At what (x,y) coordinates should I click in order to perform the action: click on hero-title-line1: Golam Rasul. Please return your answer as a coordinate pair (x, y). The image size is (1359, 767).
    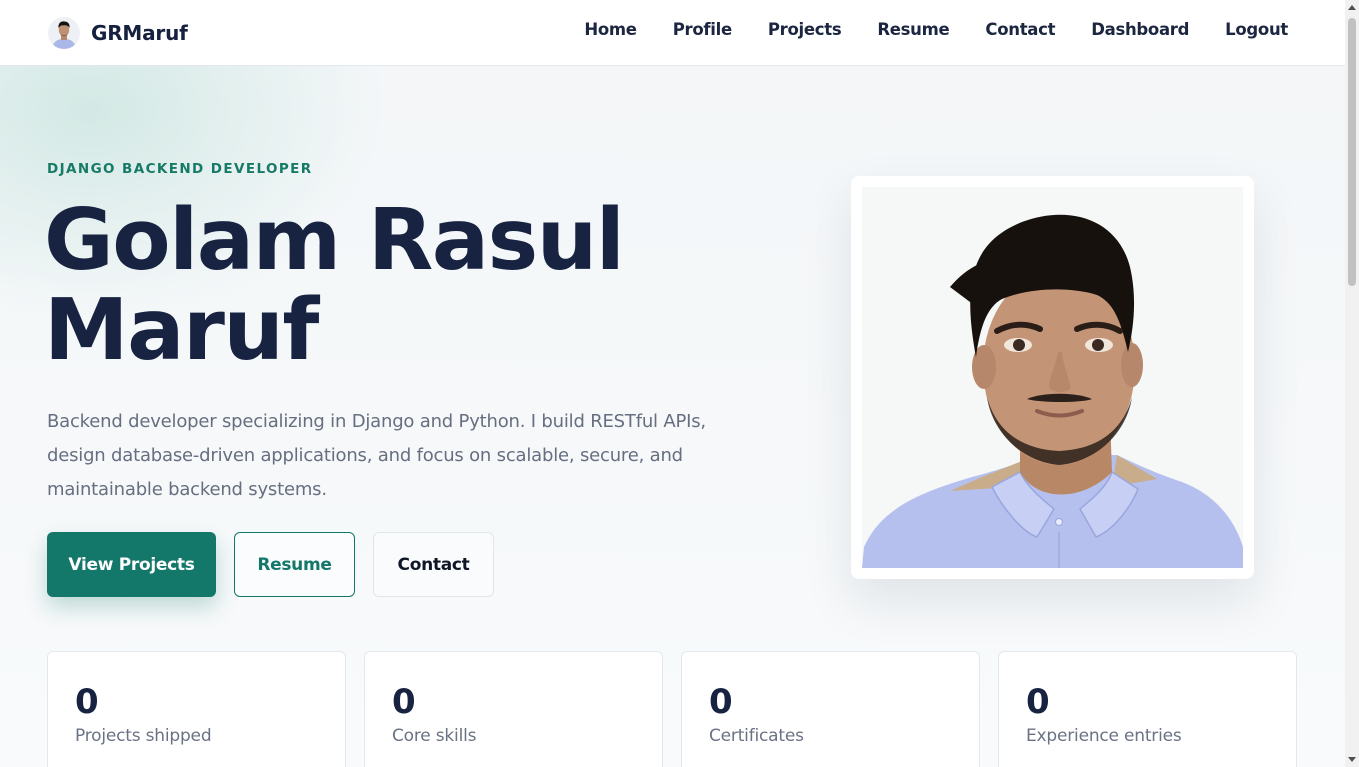
    Looking at the image, I should click on (334, 240).